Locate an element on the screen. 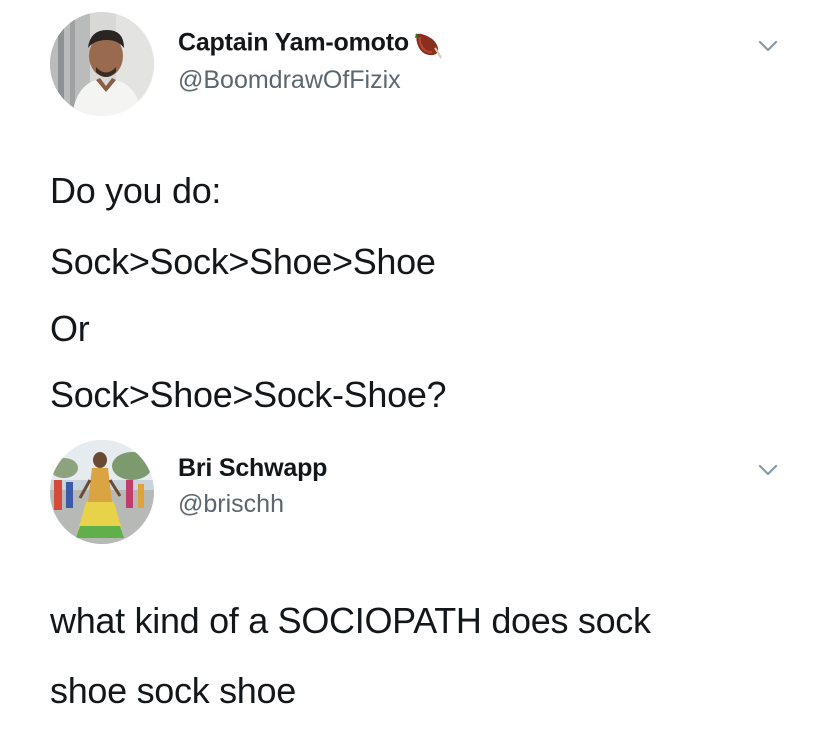 This screenshot has height=744, width=828. handle: @brischh is located at coordinates (231, 504).